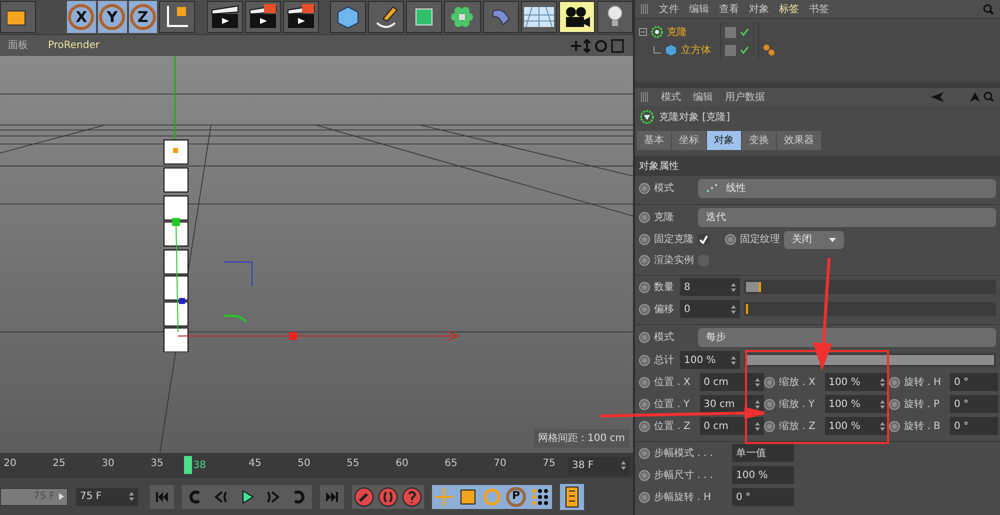 The height and width of the screenshot is (515, 1000). What do you see at coordinates (538, 17) in the screenshot?
I see `floor-button` at bounding box center [538, 17].